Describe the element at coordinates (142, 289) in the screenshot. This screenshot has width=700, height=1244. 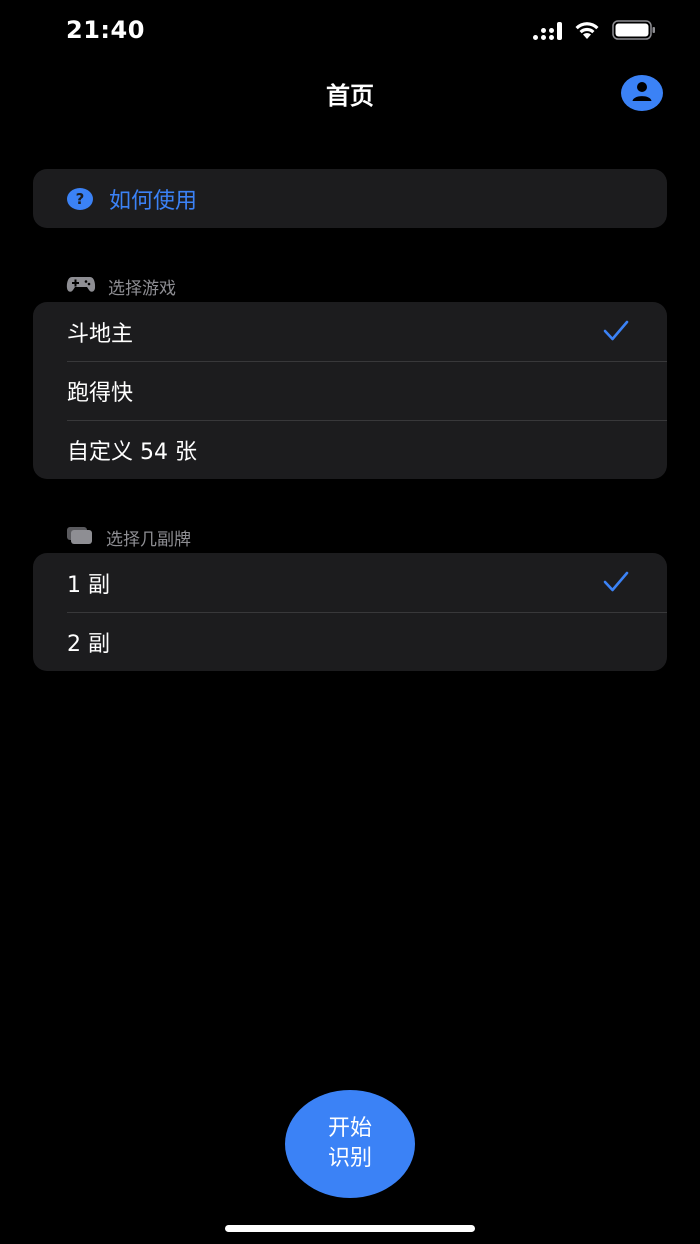
I see `game-section-title: 选择游戏` at that location.